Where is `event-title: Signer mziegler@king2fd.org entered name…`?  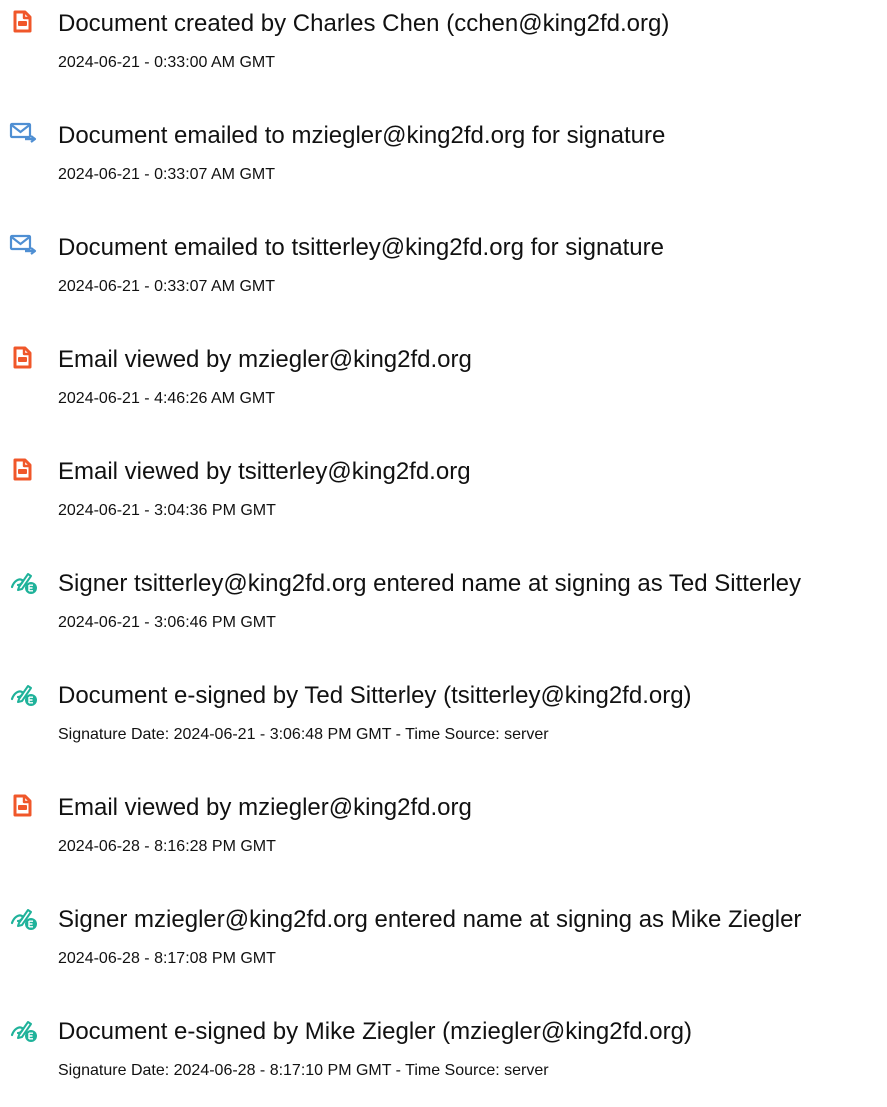 event-title: Signer mziegler@king2fd.org entered name… is located at coordinates (430, 919).